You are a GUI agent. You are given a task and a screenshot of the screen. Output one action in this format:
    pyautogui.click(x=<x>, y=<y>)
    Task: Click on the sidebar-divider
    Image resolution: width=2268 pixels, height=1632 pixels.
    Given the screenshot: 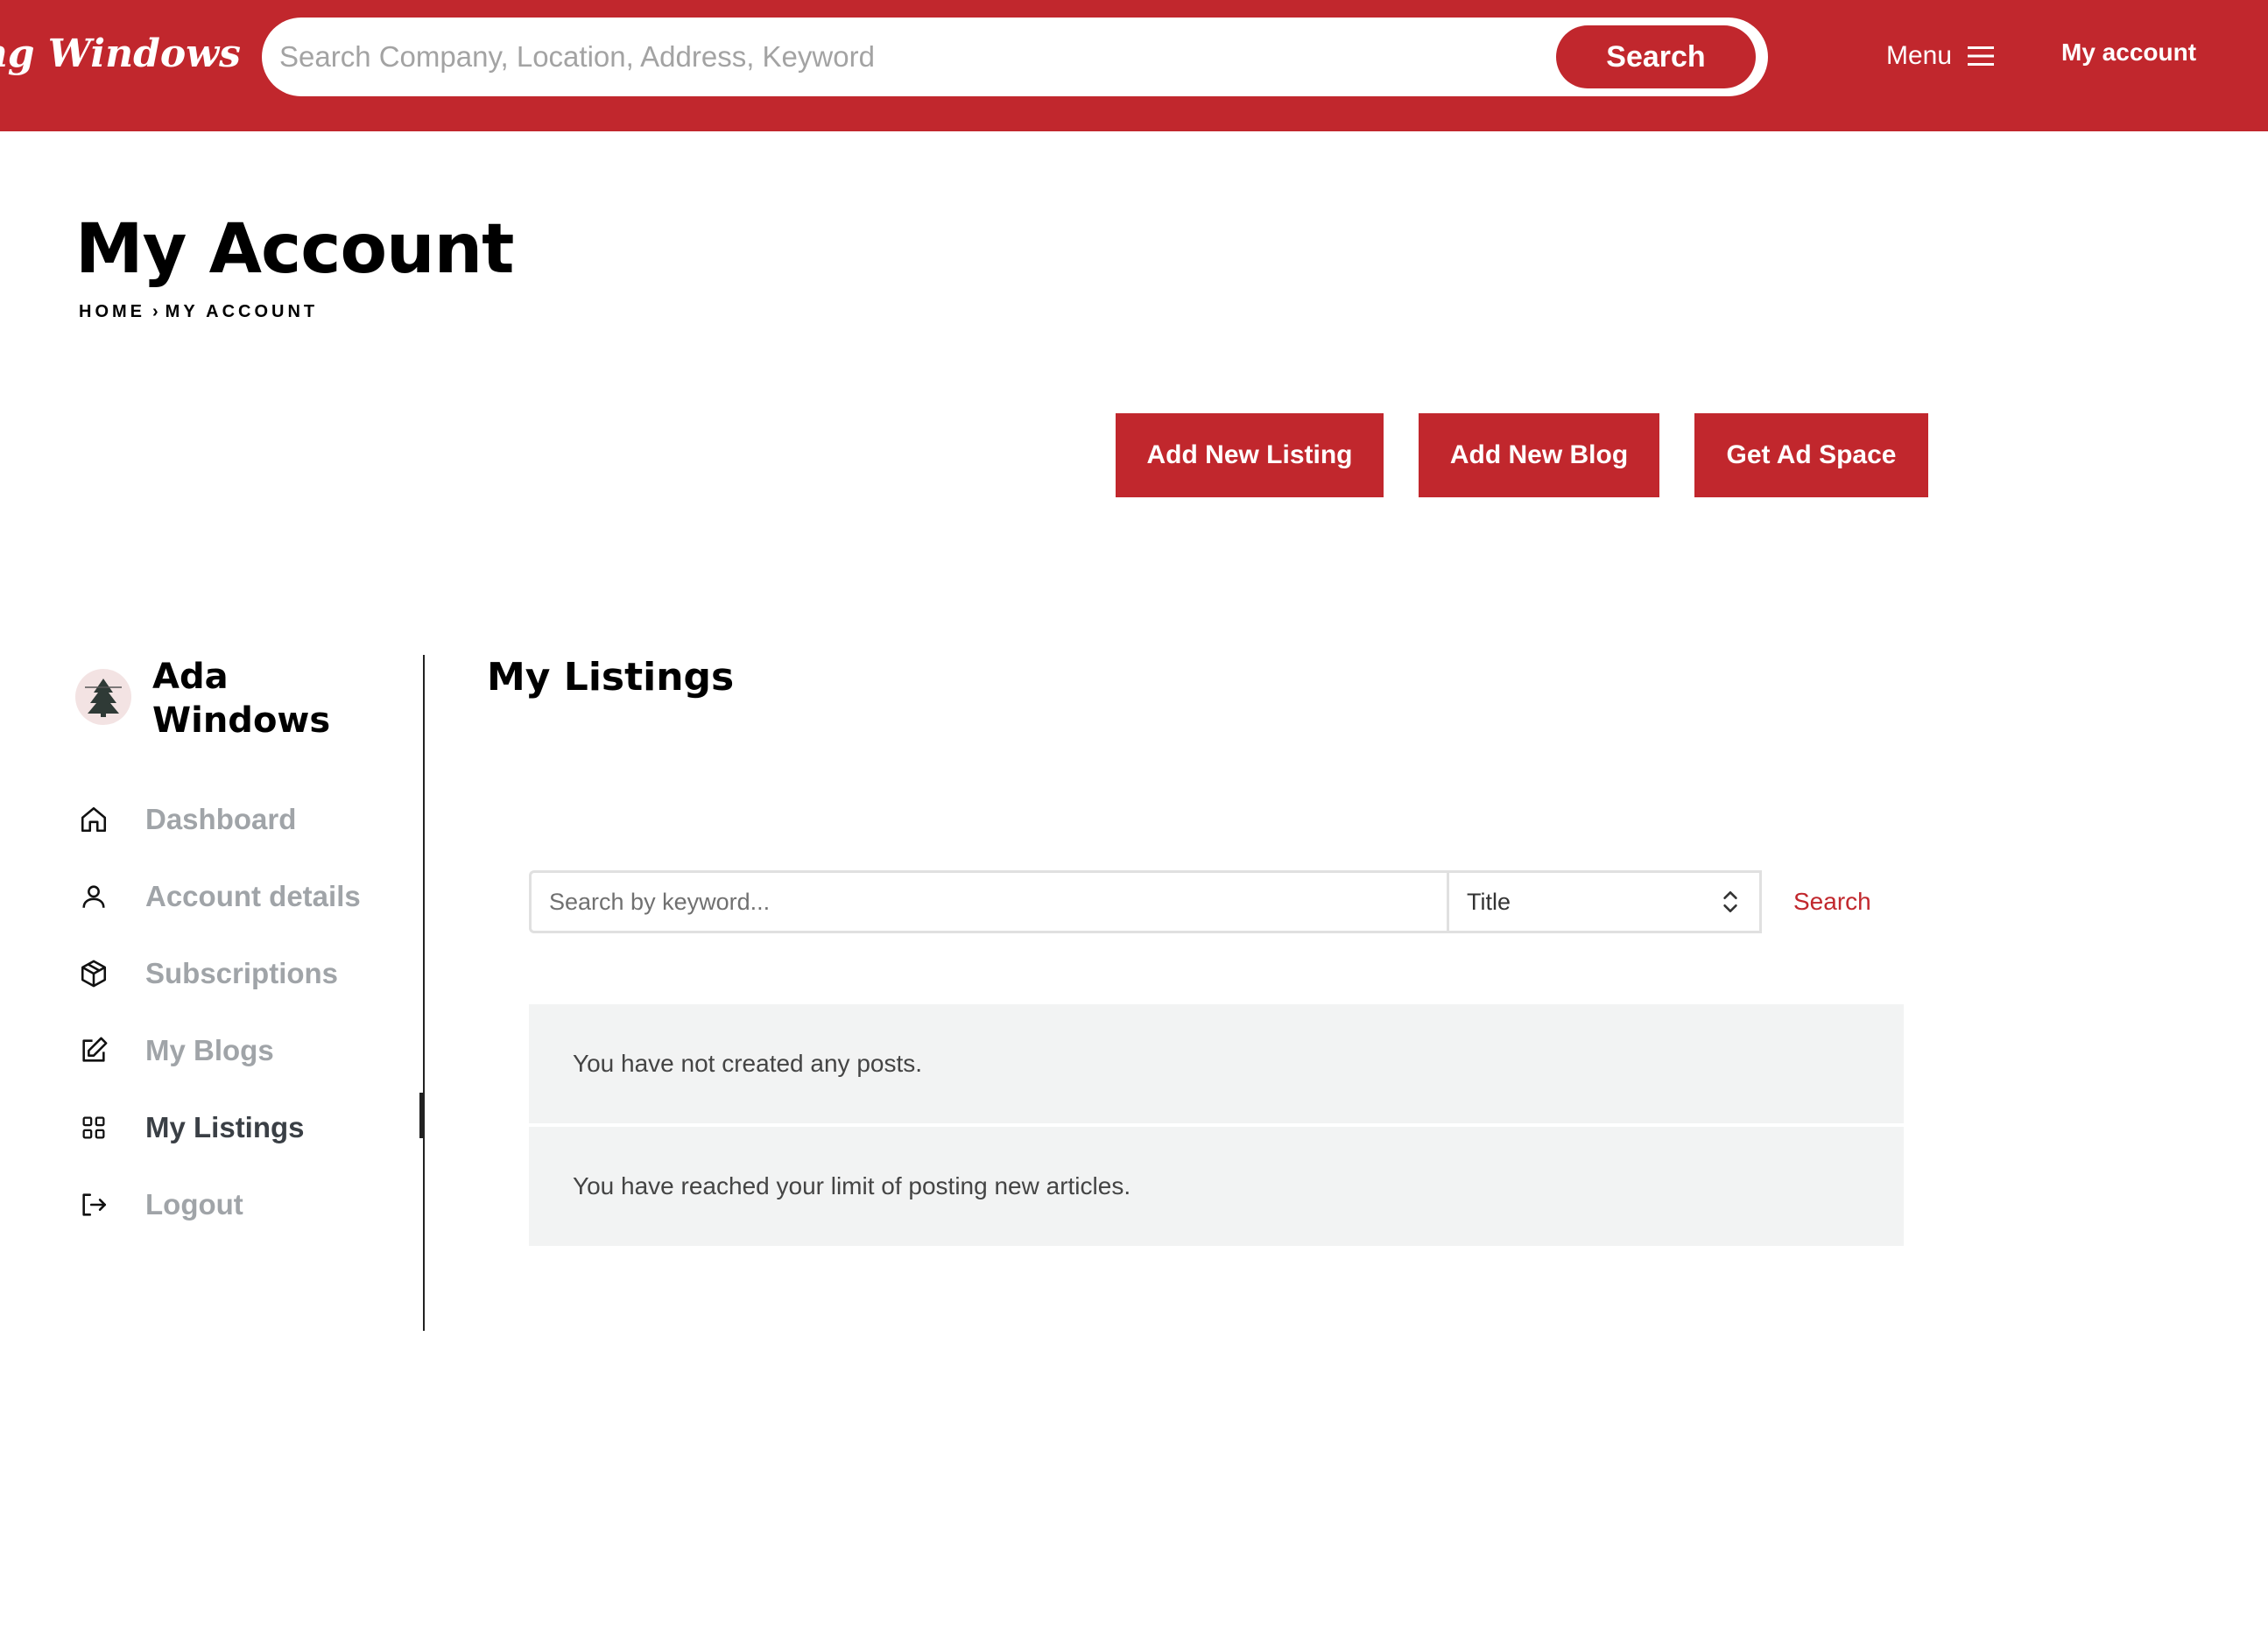 What is the action you would take?
    pyautogui.click(x=424, y=993)
    